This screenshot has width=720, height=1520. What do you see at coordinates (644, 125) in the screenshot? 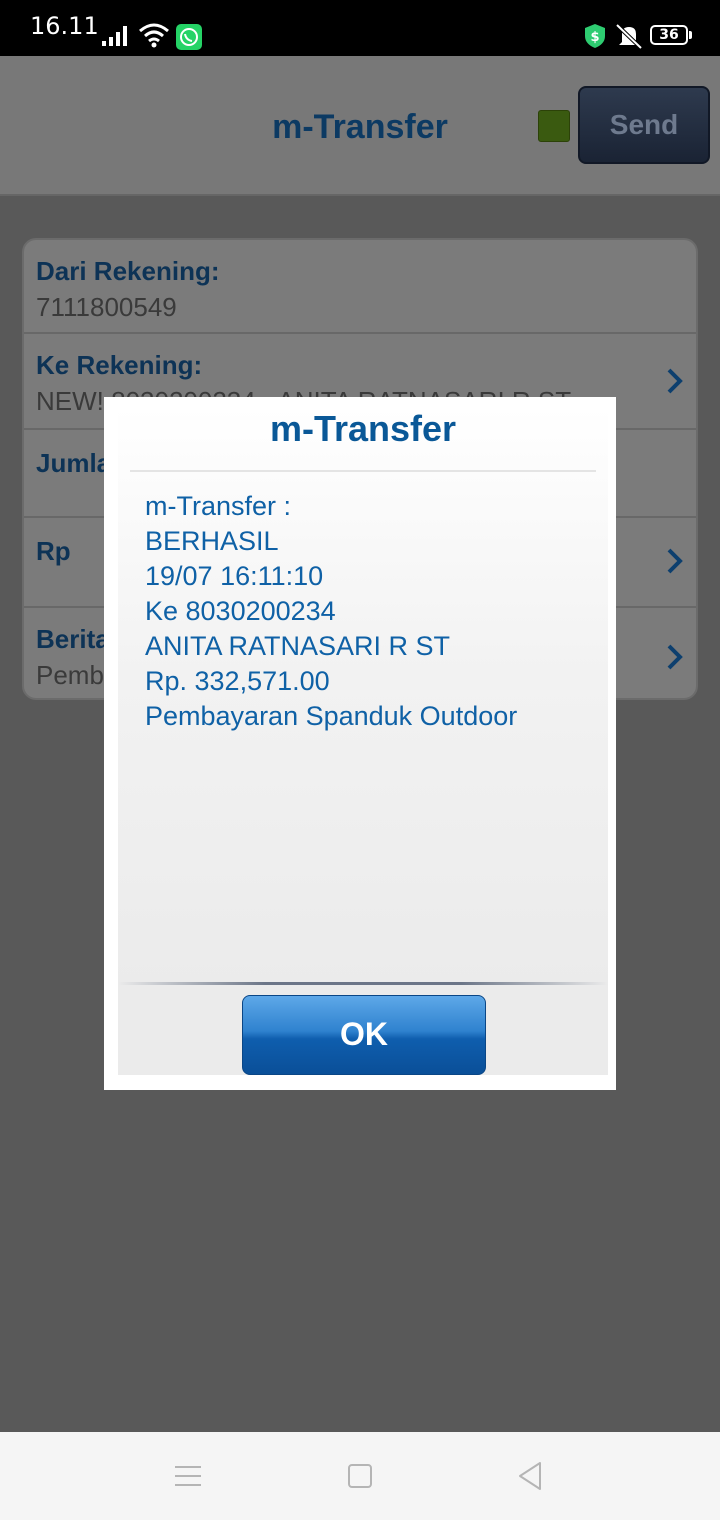
I see `send-button: Send` at bounding box center [644, 125].